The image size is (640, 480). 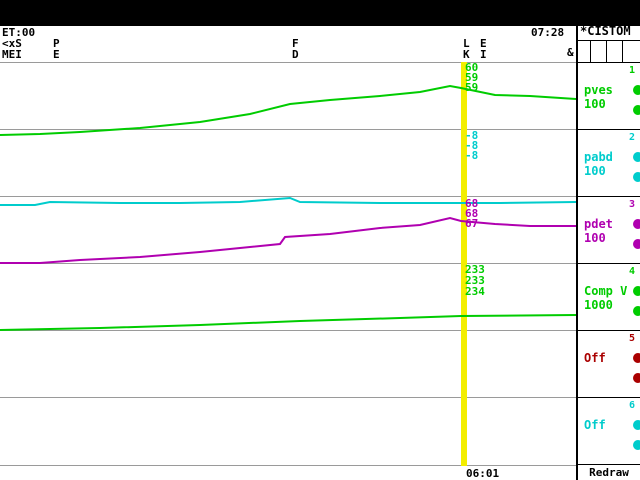 What do you see at coordinates (472, 87) in the screenshot?
I see `cursor-pves-3: 59` at bounding box center [472, 87].